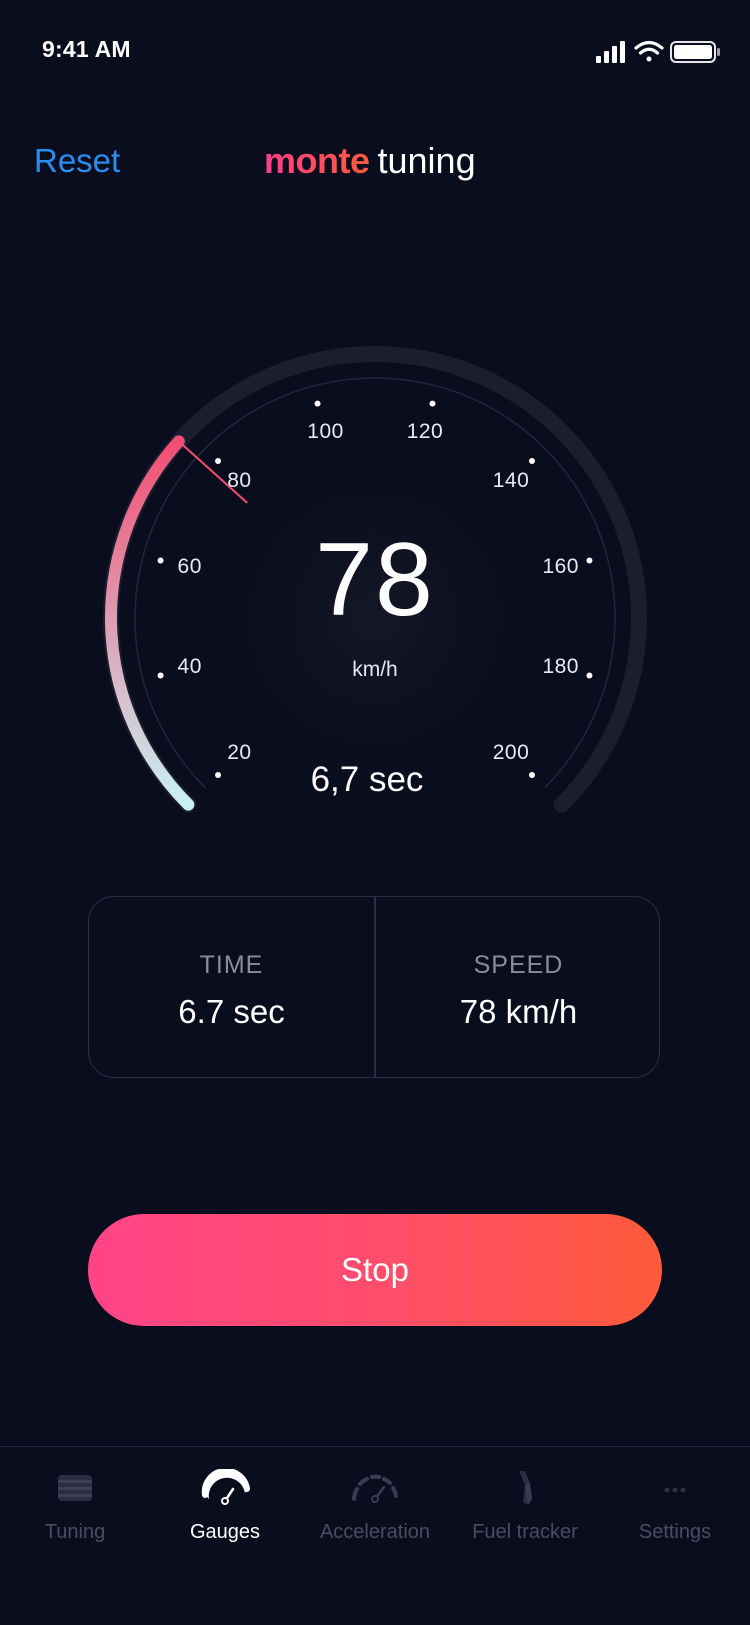 This screenshot has width=750, height=1625. What do you see at coordinates (511, 481) in the screenshot?
I see `gauge-tick-label: 140` at bounding box center [511, 481].